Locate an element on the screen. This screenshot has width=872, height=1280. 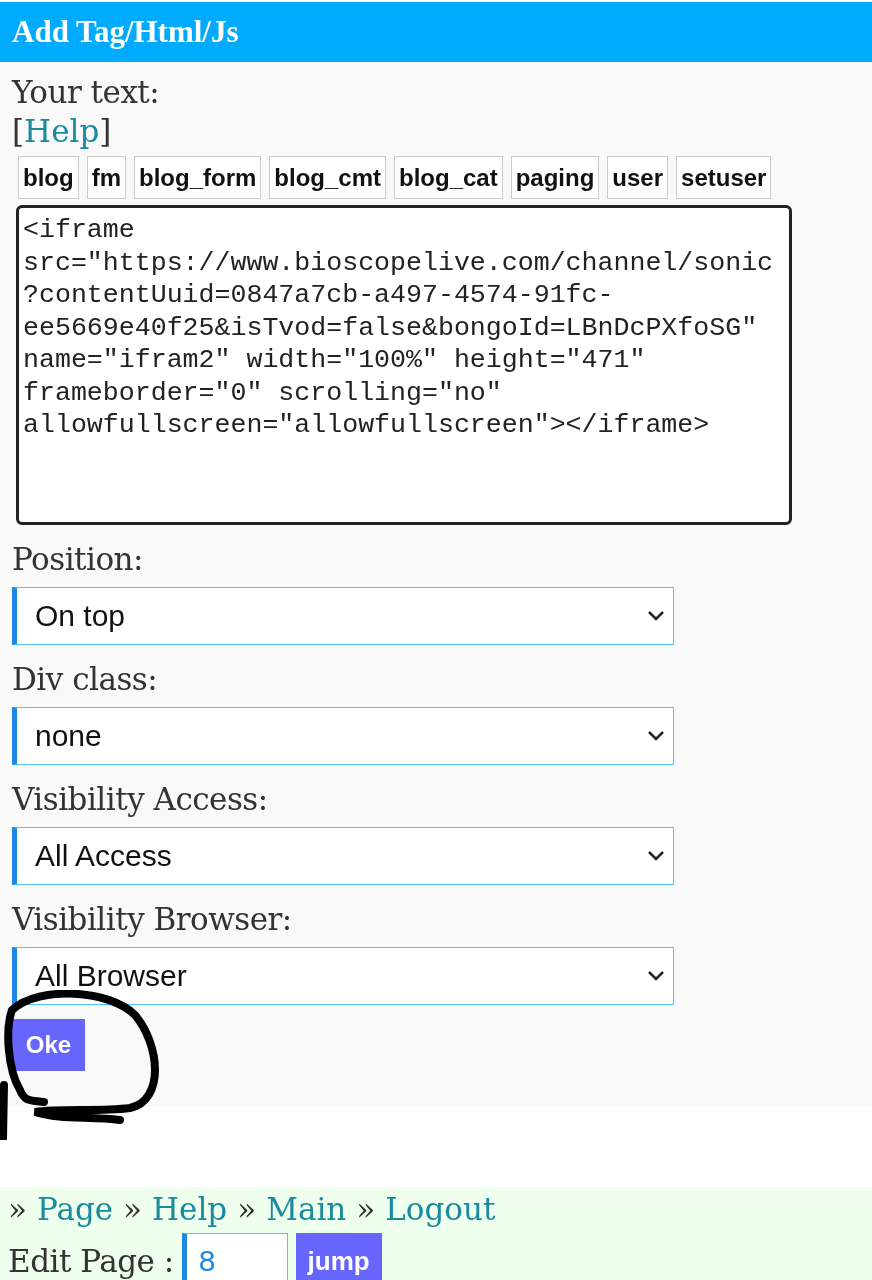
tag-button: fm is located at coordinates (106, 177).